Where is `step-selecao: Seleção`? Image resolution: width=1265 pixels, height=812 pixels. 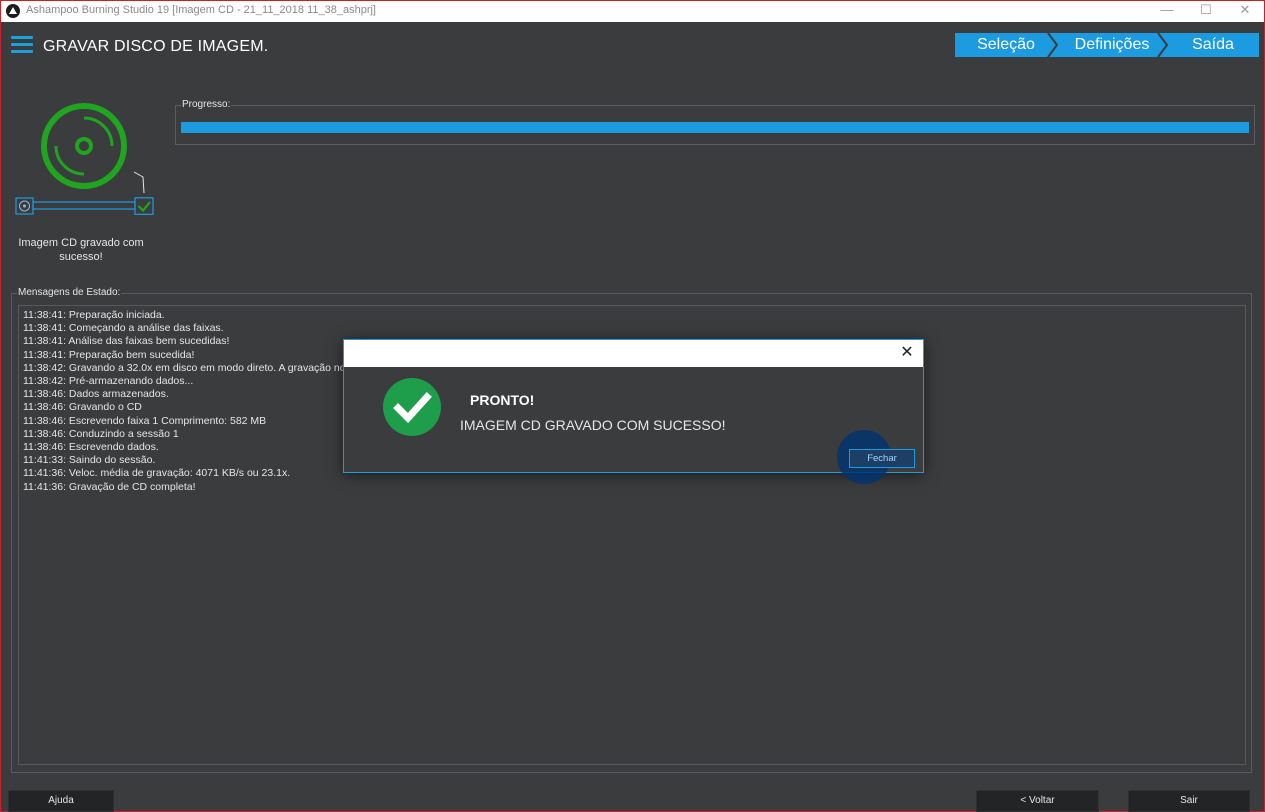 step-selecao: Seleção is located at coordinates (1007, 45).